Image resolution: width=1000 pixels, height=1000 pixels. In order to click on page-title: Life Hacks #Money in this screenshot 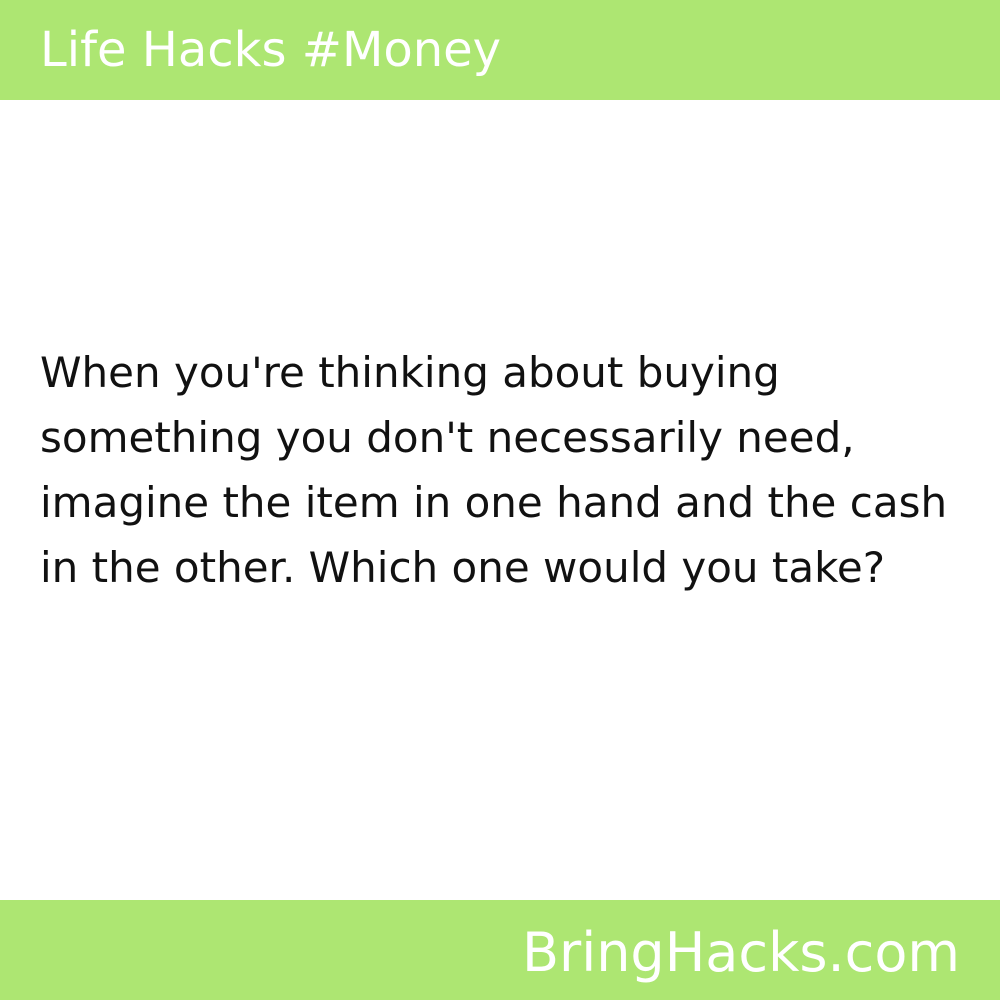, I will do `click(271, 50)`.